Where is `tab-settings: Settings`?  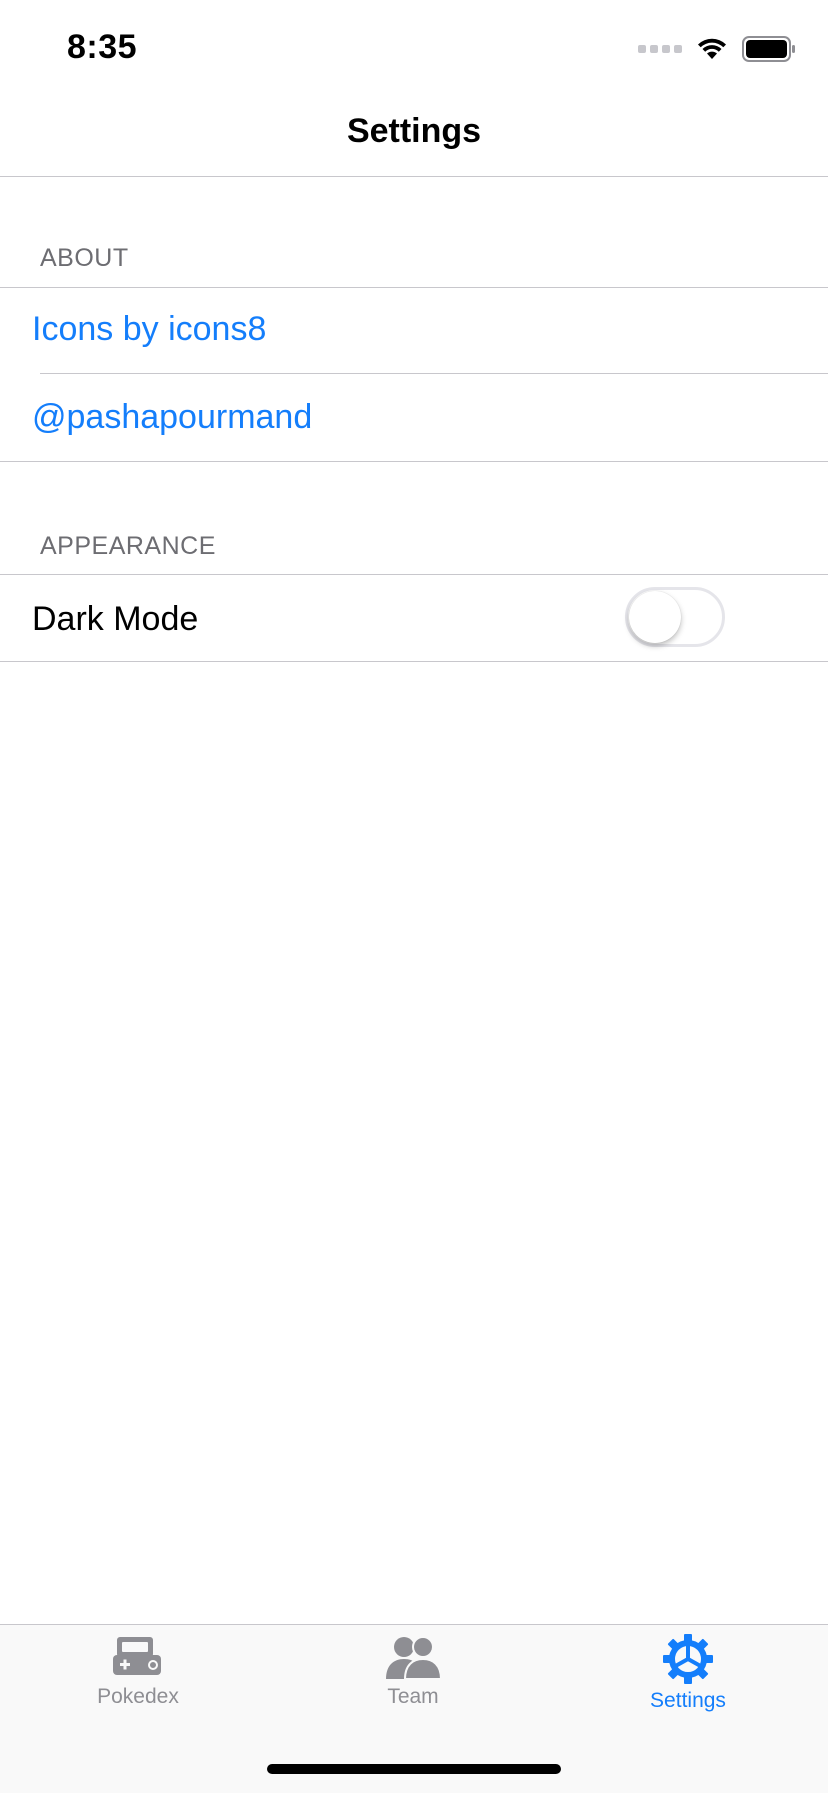
tab-settings: Settings is located at coordinates (688, 1673).